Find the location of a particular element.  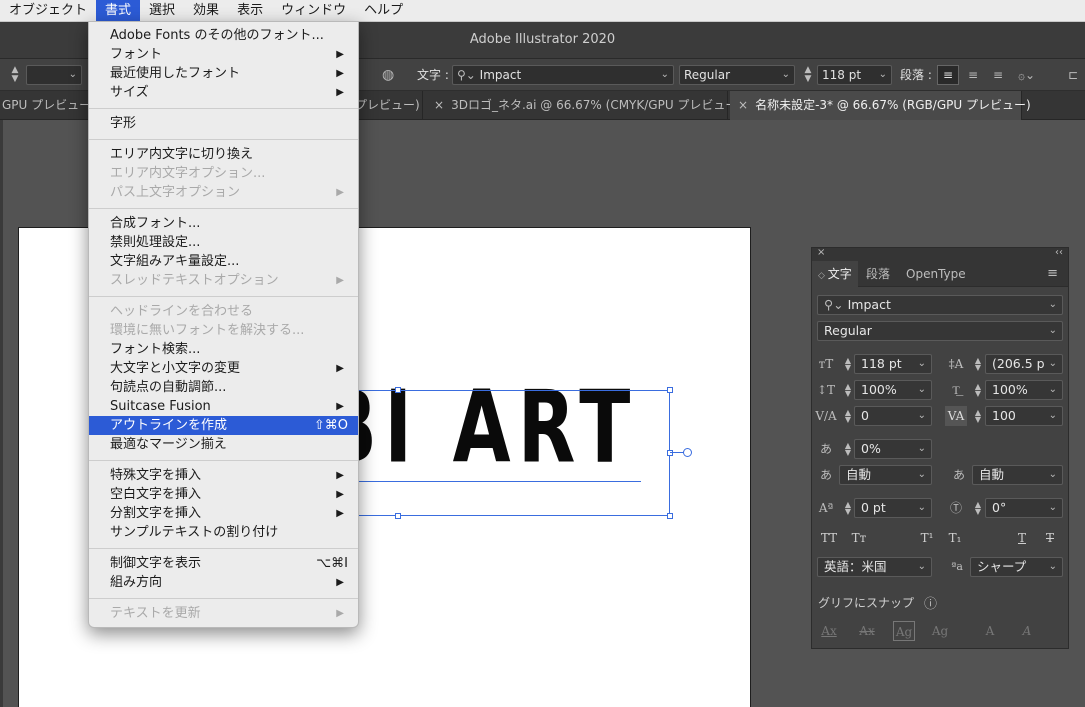

panel-font-family-field: ⚲⌄ Impact ⌄ is located at coordinates (940, 305).